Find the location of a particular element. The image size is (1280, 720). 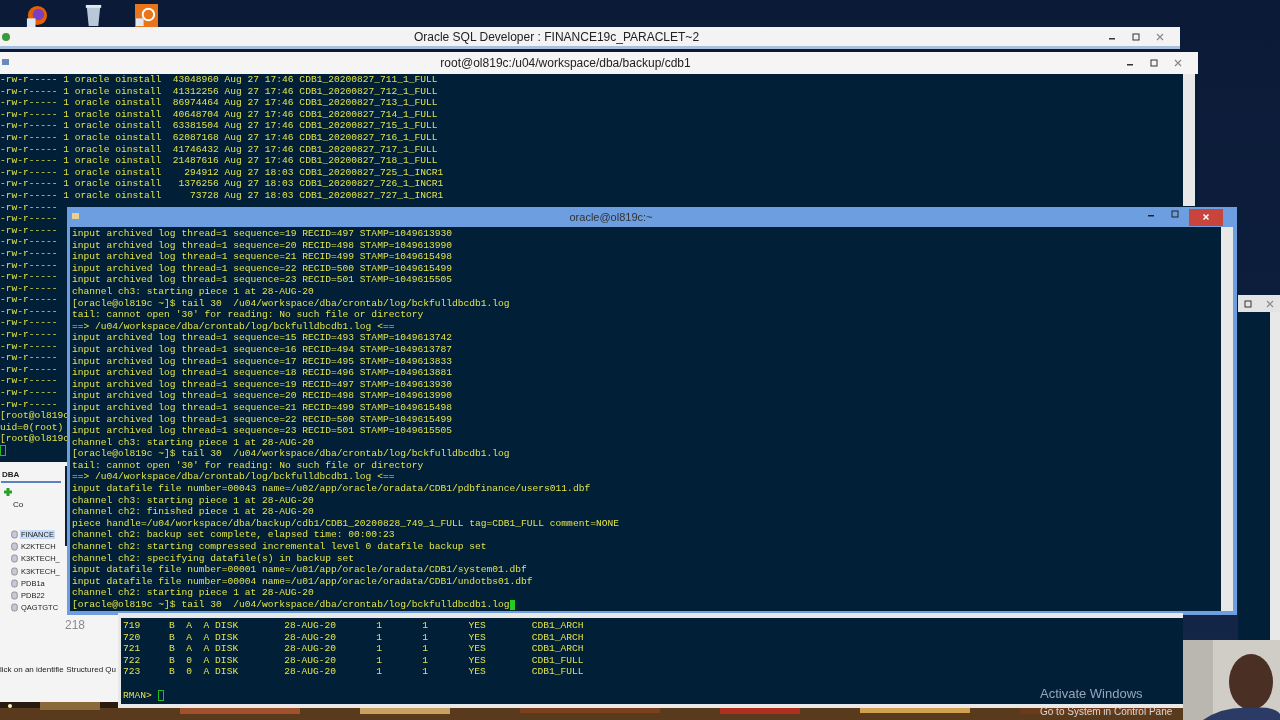

terminal-line: -rw-r----- 1 oracle oinstall 21487616 Aug 27 17:46 CDB1_20200827_718_1_FULL is located at coordinates (219, 161).